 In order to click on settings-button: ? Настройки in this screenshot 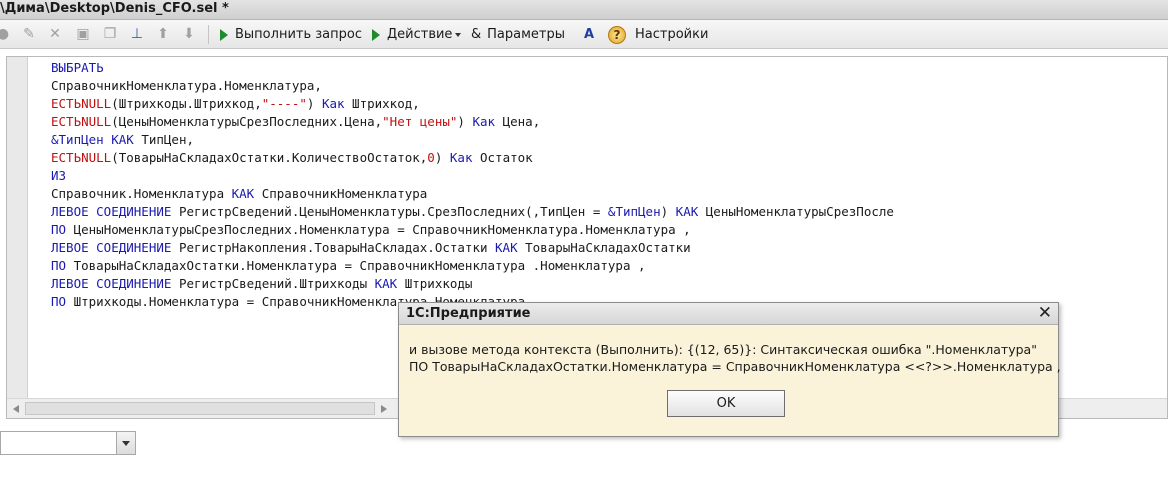, I will do `click(658, 34)`.